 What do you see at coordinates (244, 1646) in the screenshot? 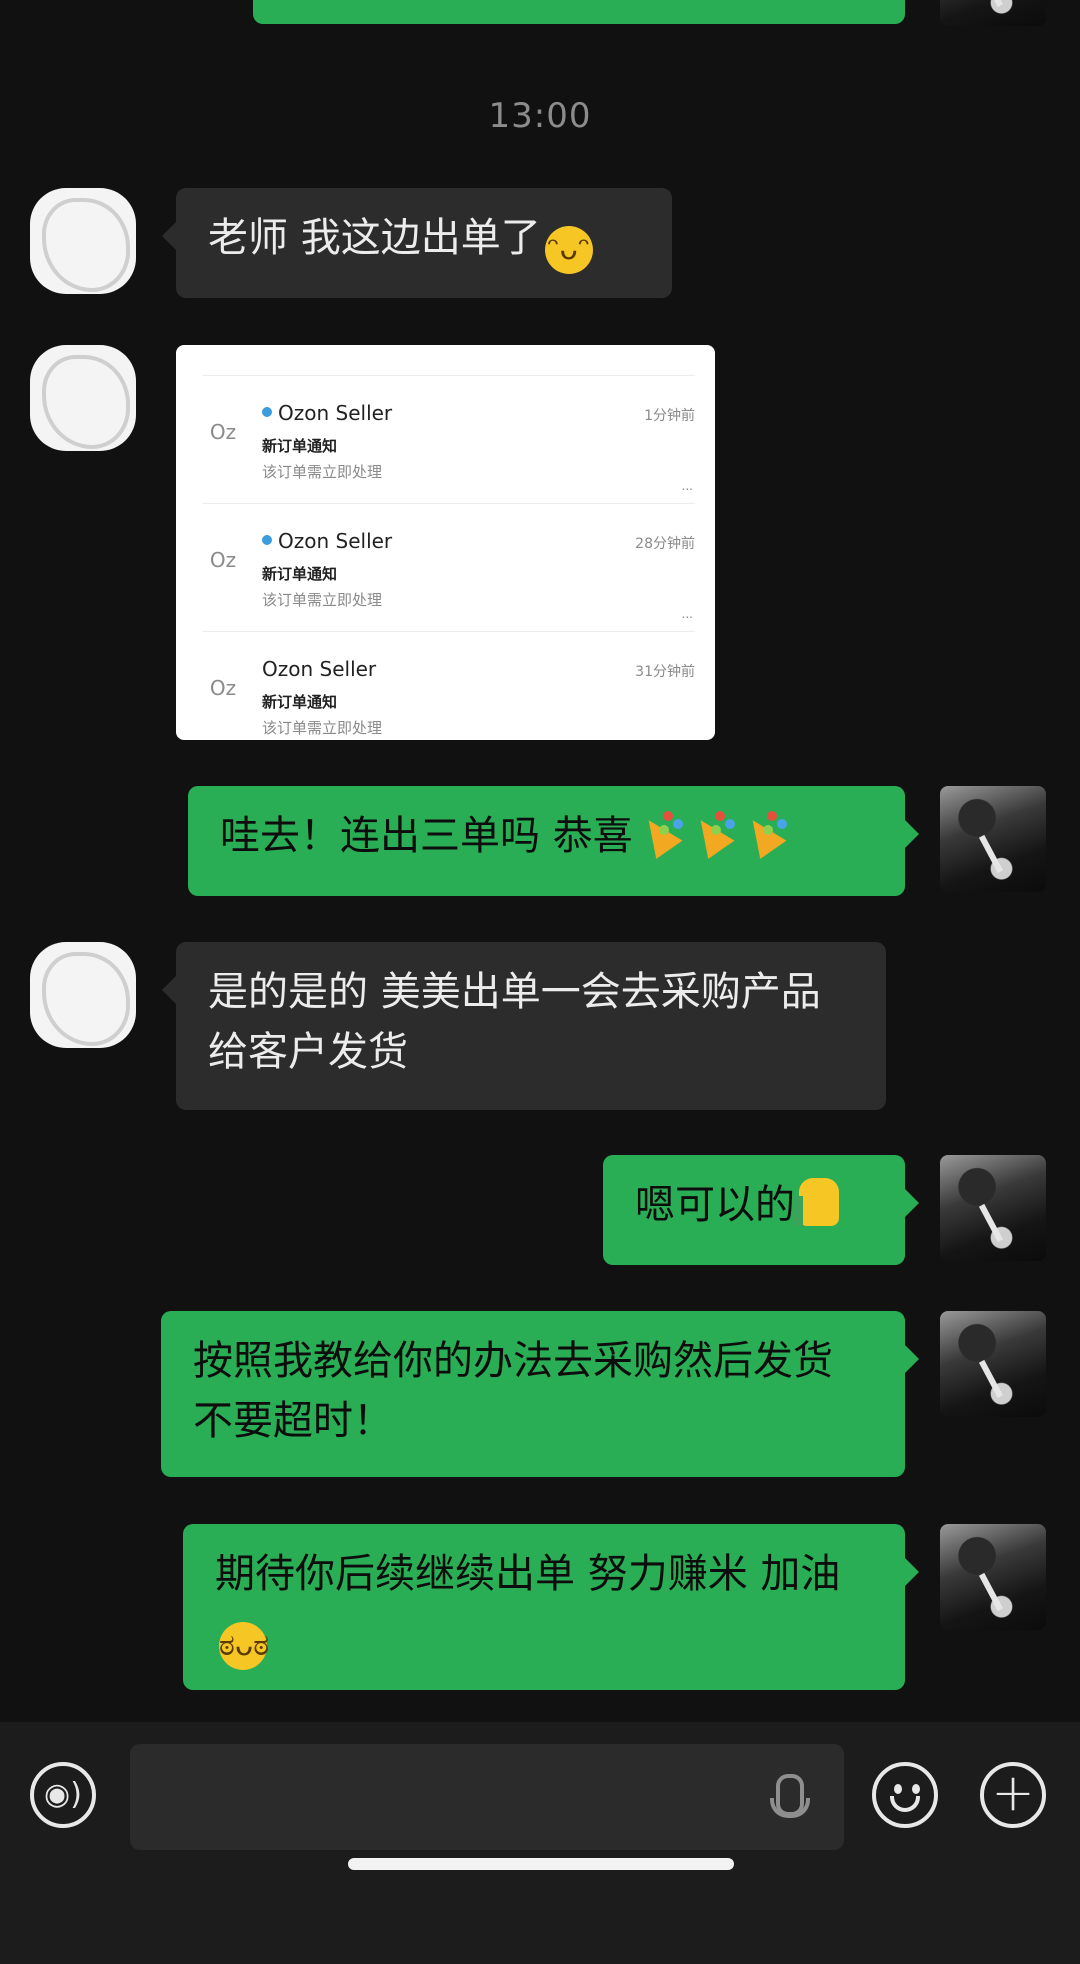
I see `determined-face-emoji-icon: ಠᴗಠ` at bounding box center [244, 1646].